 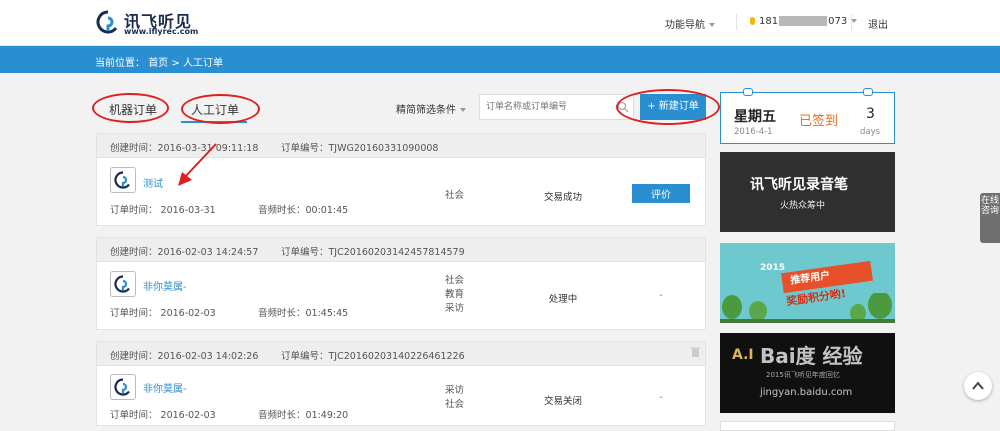 What do you see at coordinates (769, 21) in the screenshot?
I see `user-phone-prefix: 181` at bounding box center [769, 21].